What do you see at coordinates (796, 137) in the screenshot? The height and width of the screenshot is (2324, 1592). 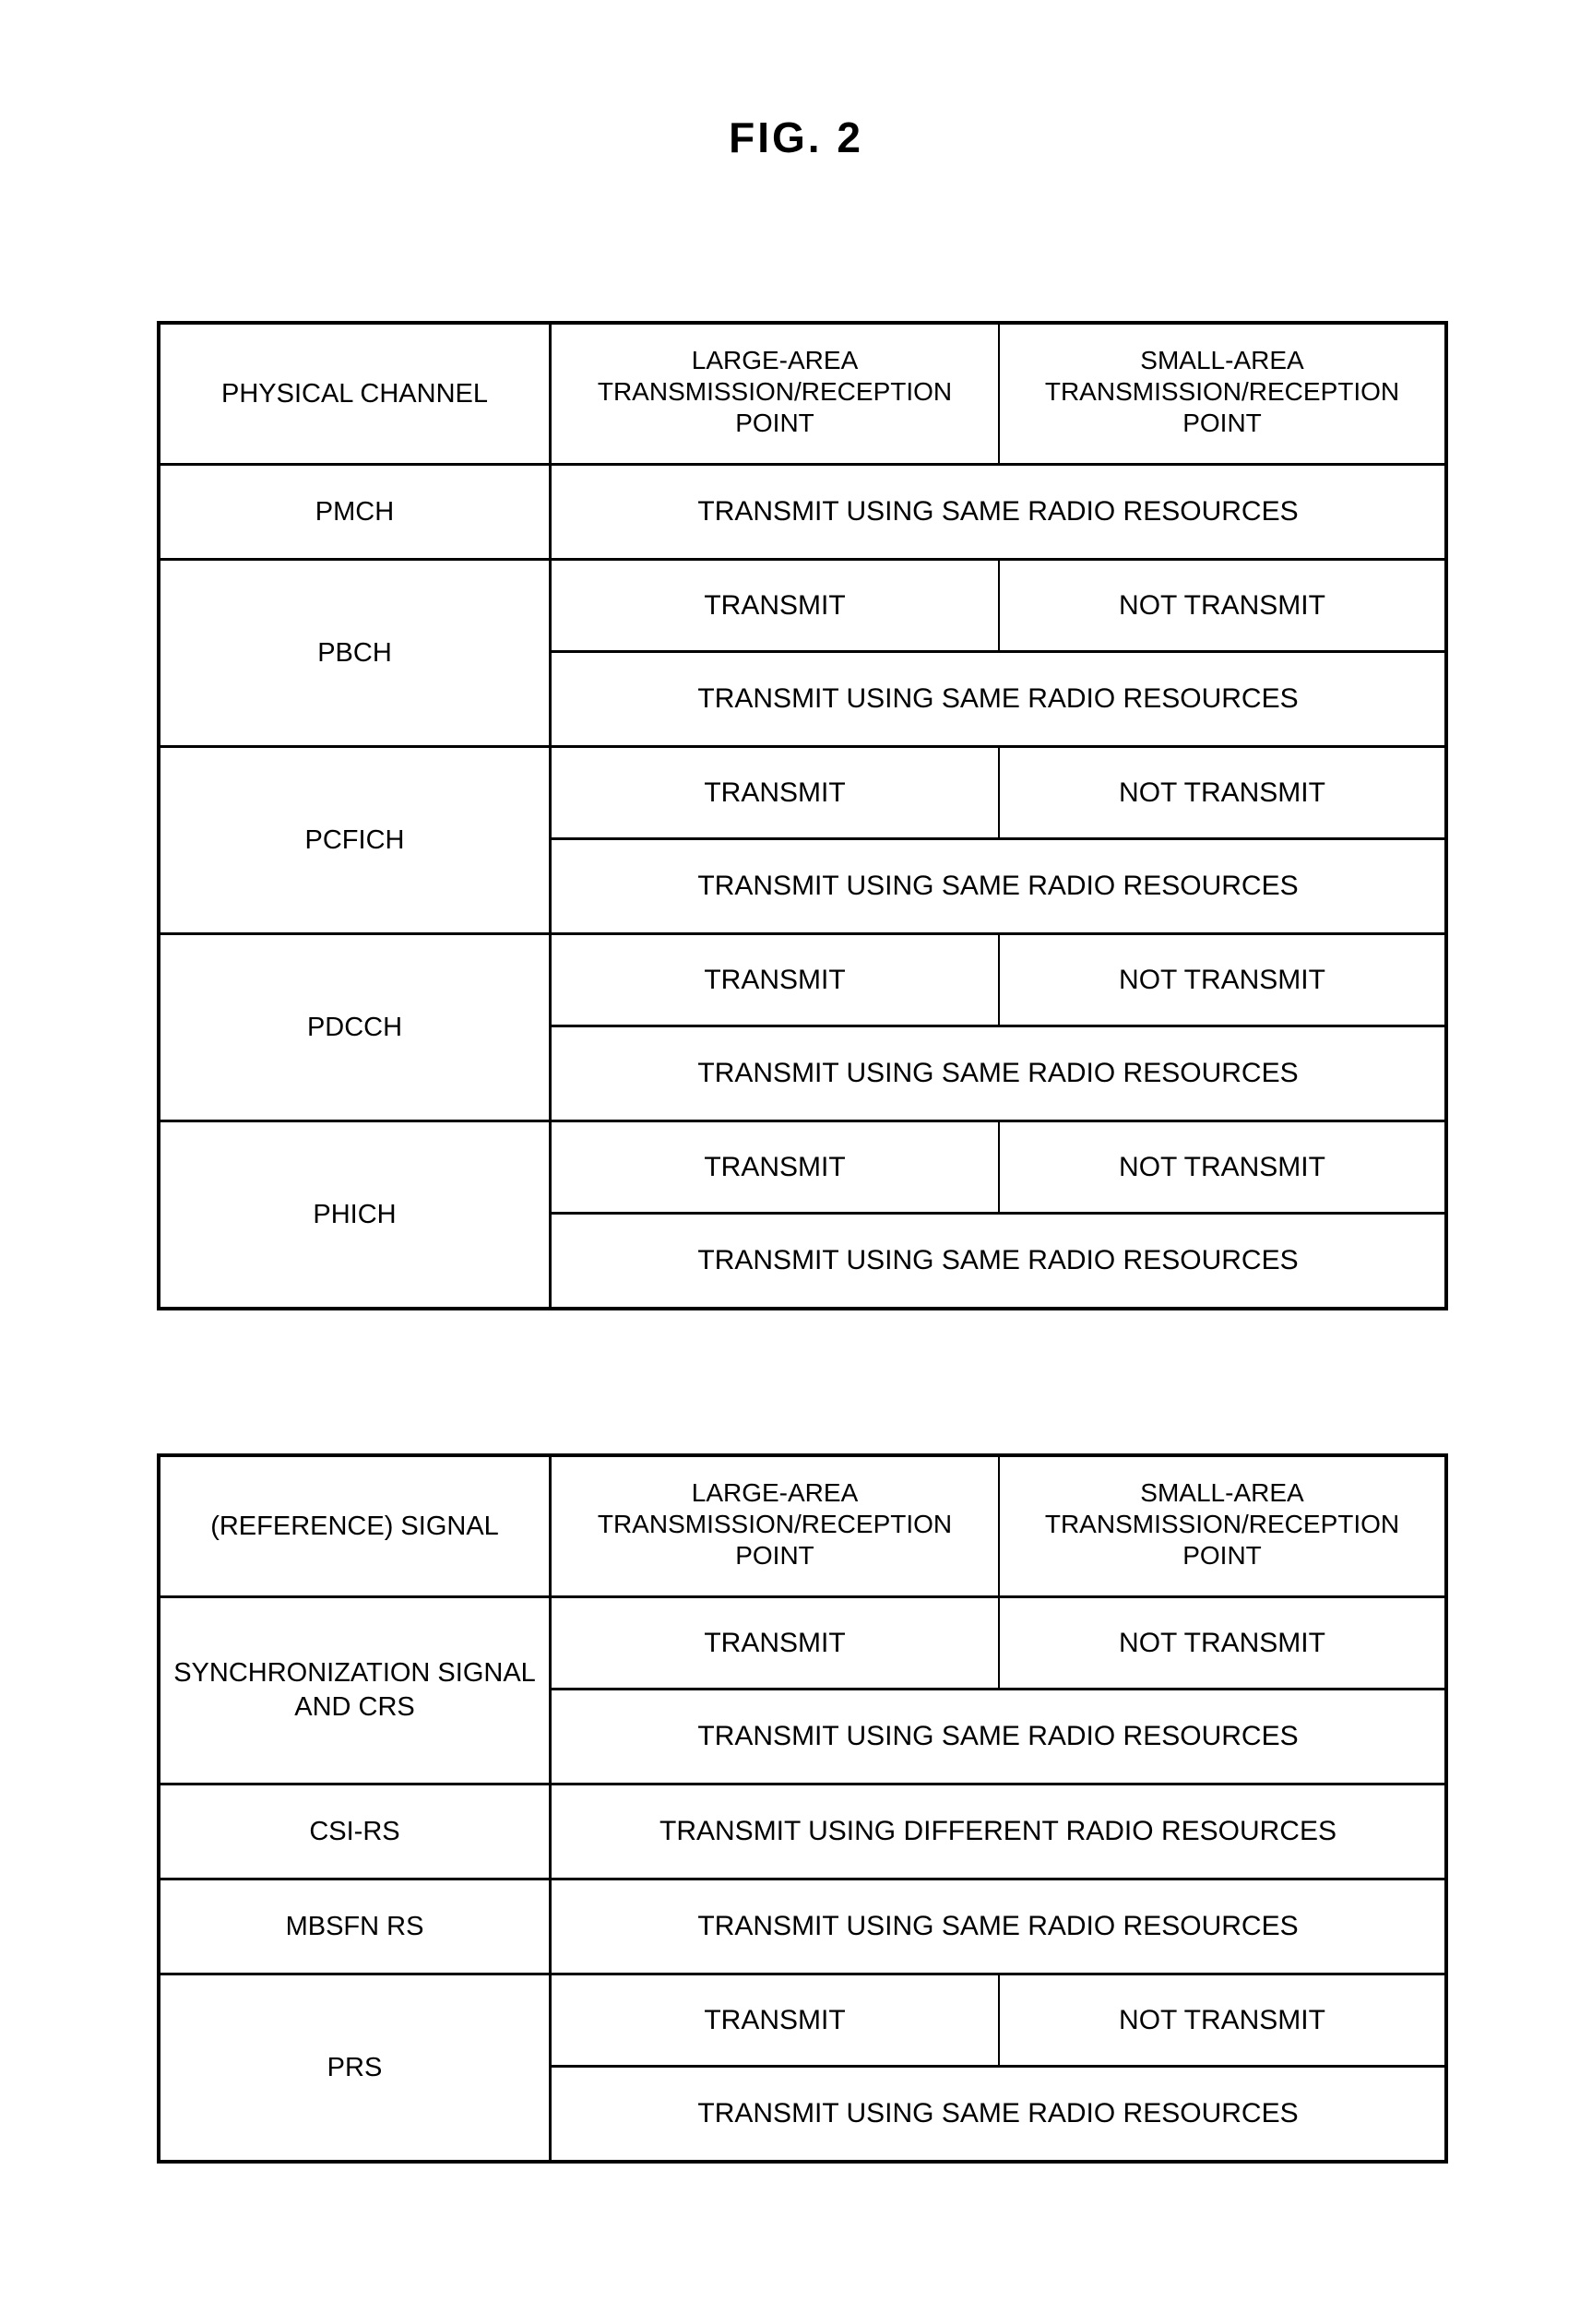 I see `figure-title: FIG. 2` at bounding box center [796, 137].